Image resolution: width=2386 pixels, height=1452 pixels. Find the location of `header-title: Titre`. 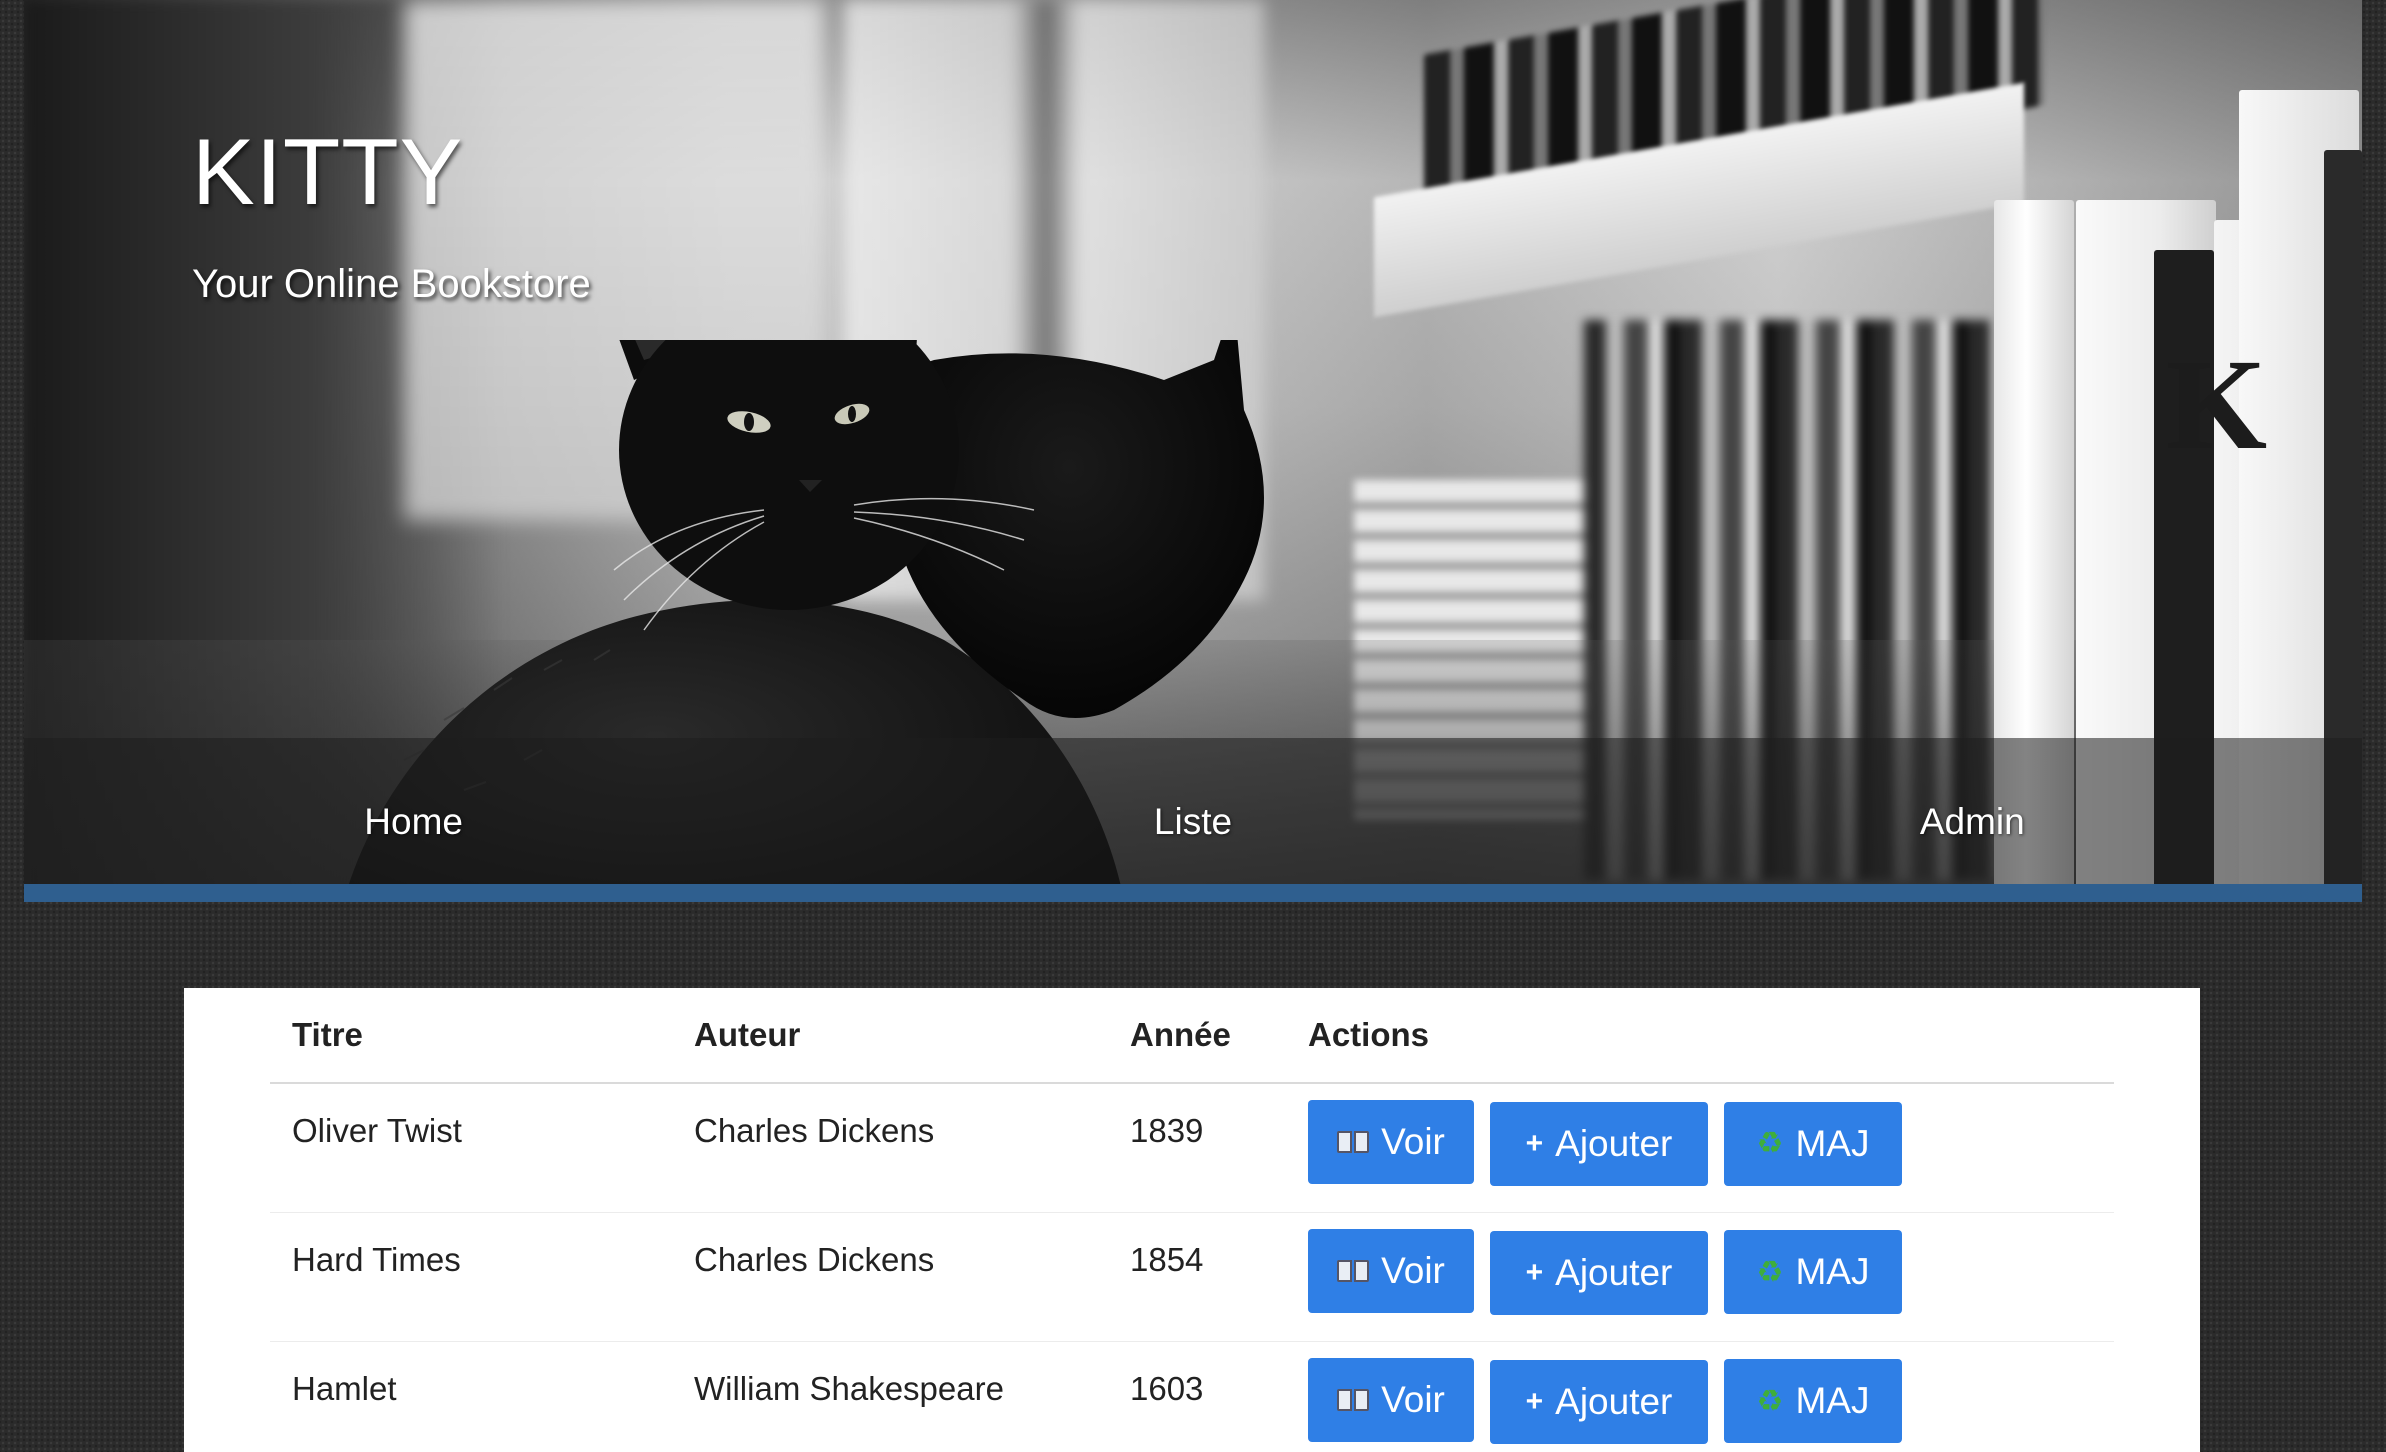

header-title: Titre is located at coordinates (471, 1036).